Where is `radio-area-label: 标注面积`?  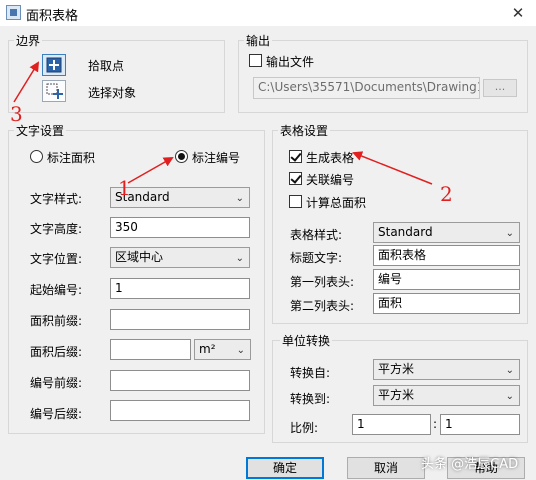
radio-area-label: 标注面积 is located at coordinates (71, 158).